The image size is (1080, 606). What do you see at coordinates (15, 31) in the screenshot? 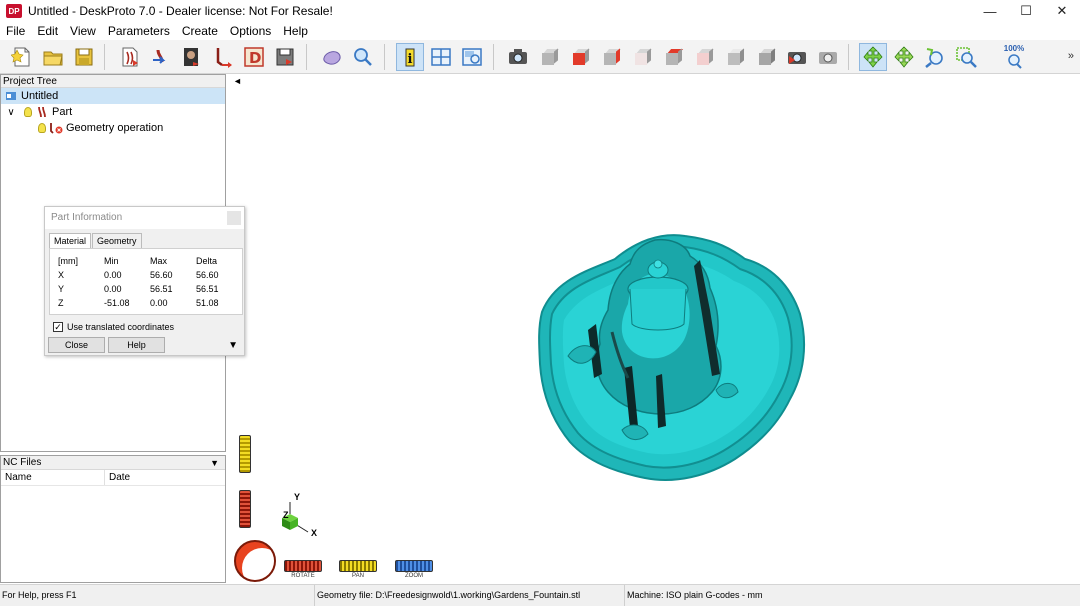
I see `menu-file: File` at bounding box center [15, 31].